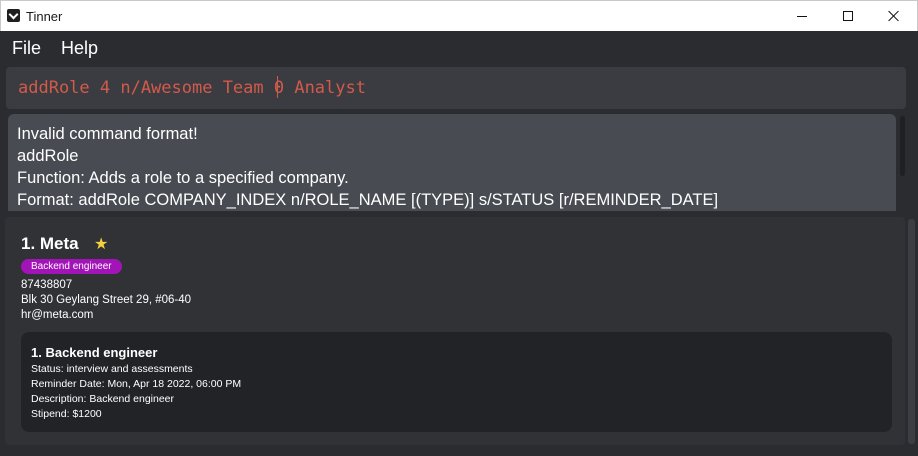  I want to click on maximize-button, so click(848, 16).